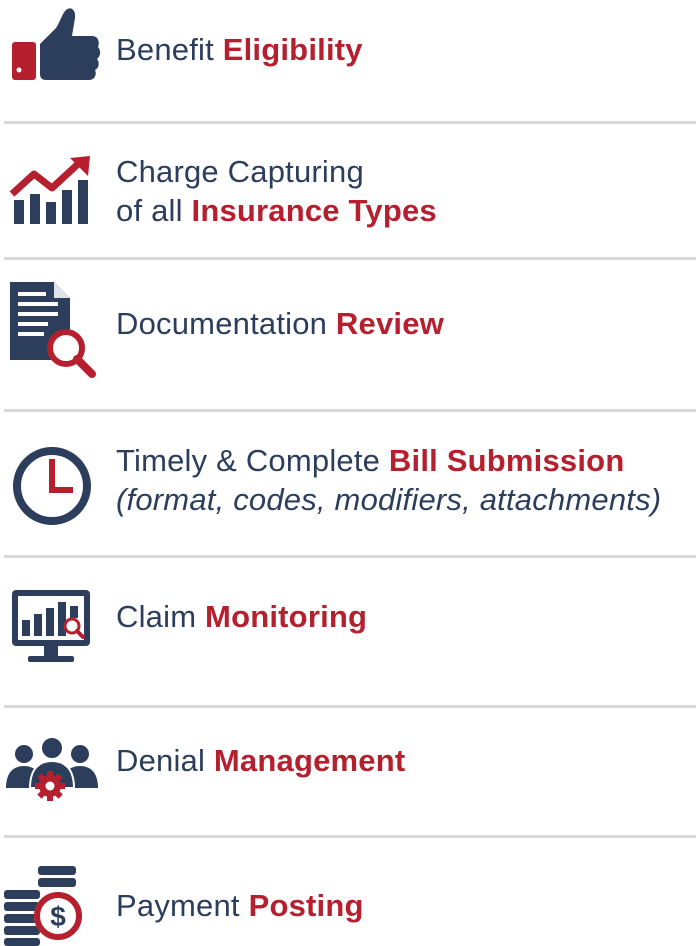 The image size is (696, 946). I want to click on trending-chart-icon, so click(49, 190).